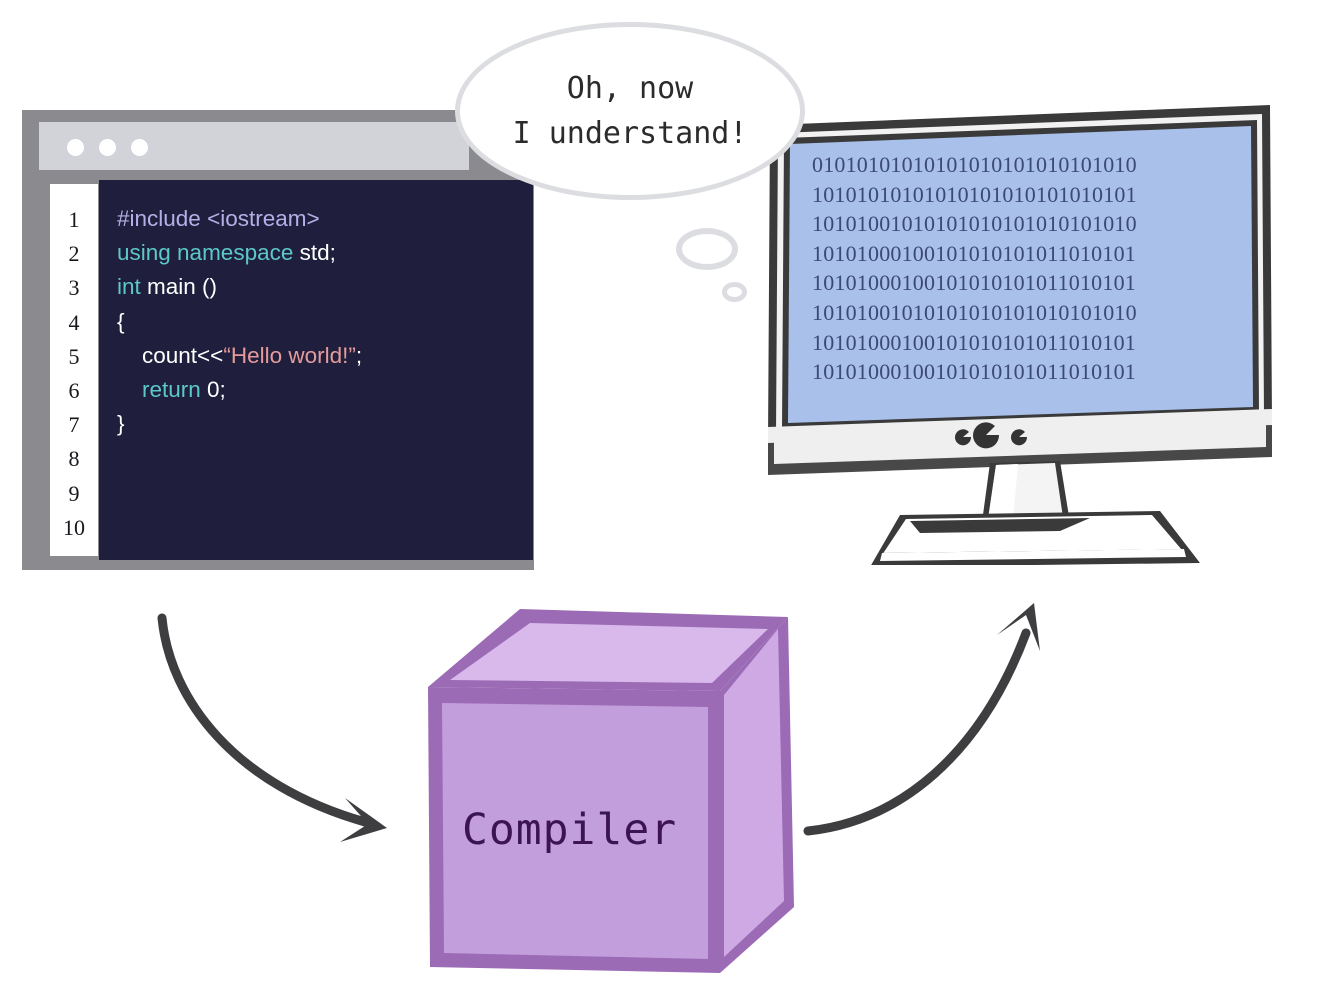 Image resolution: width=1335 pixels, height=994 pixels. Describe the element at coordinates (963, 437) in the screenshot. I see `power-dot-left-icon` at that location.